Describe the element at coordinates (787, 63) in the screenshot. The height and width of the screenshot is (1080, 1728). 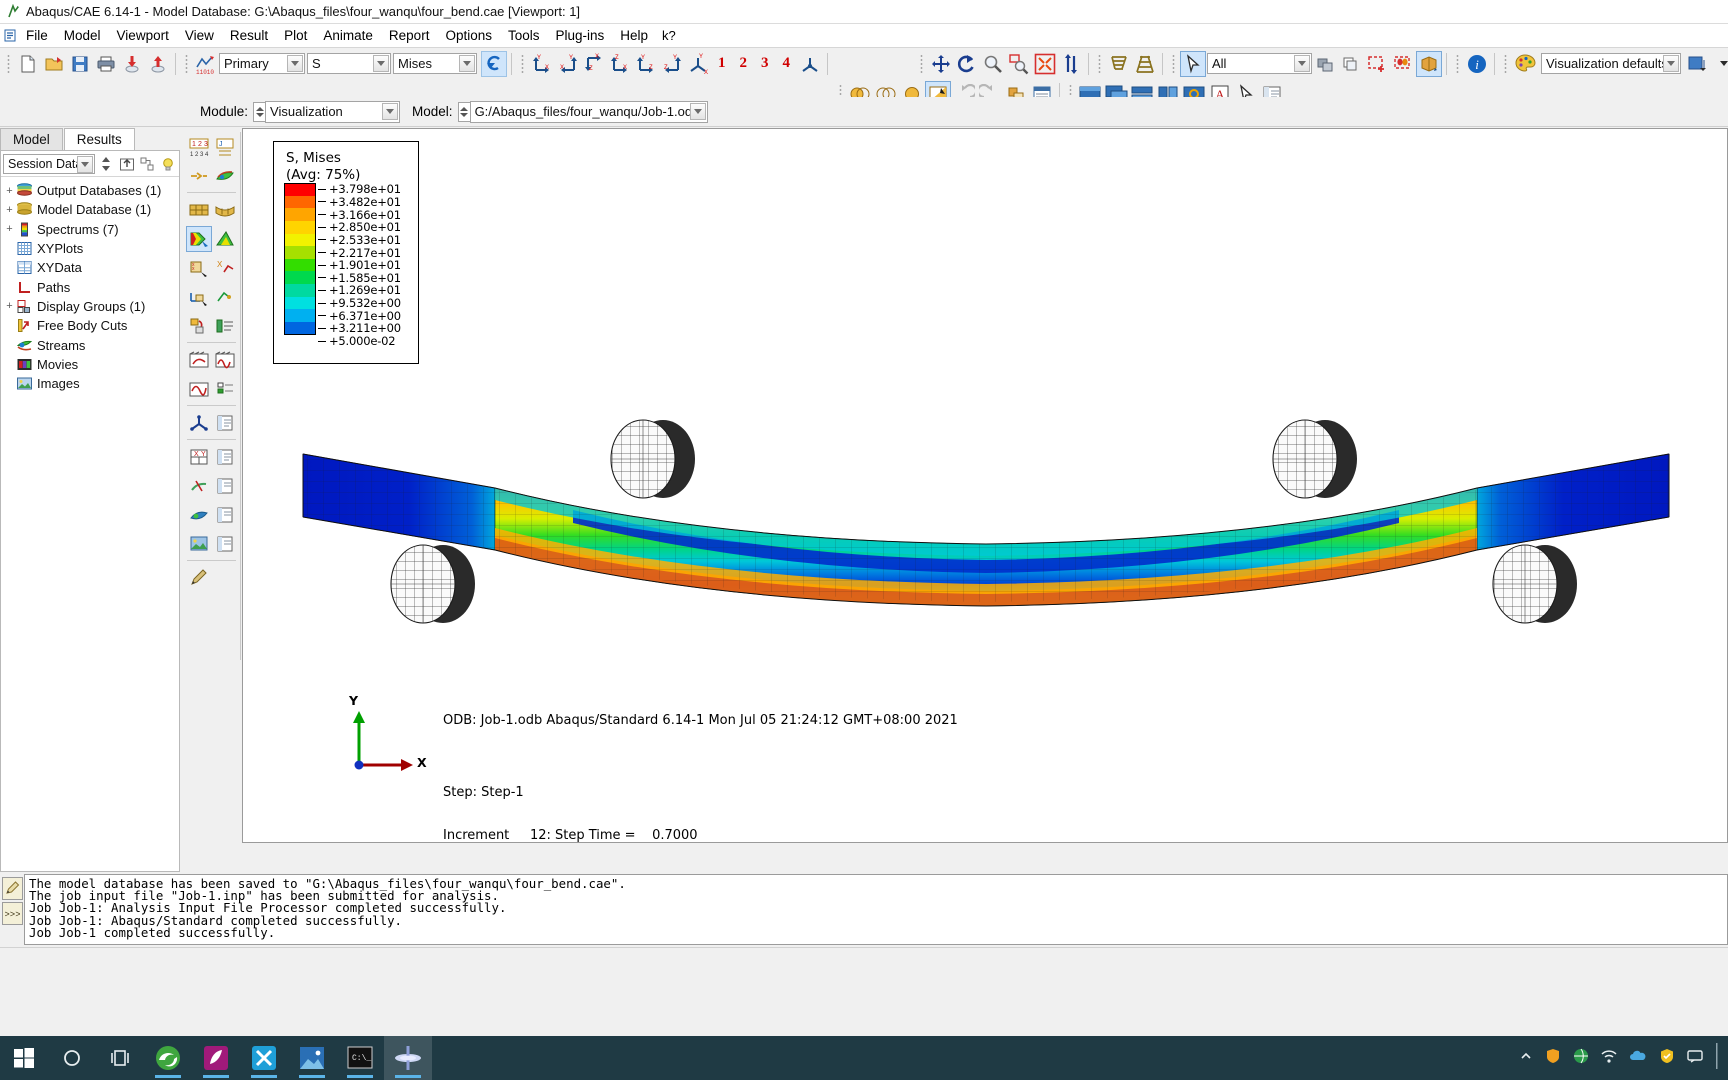
I see `saved-view-4-button: 4` at that location.